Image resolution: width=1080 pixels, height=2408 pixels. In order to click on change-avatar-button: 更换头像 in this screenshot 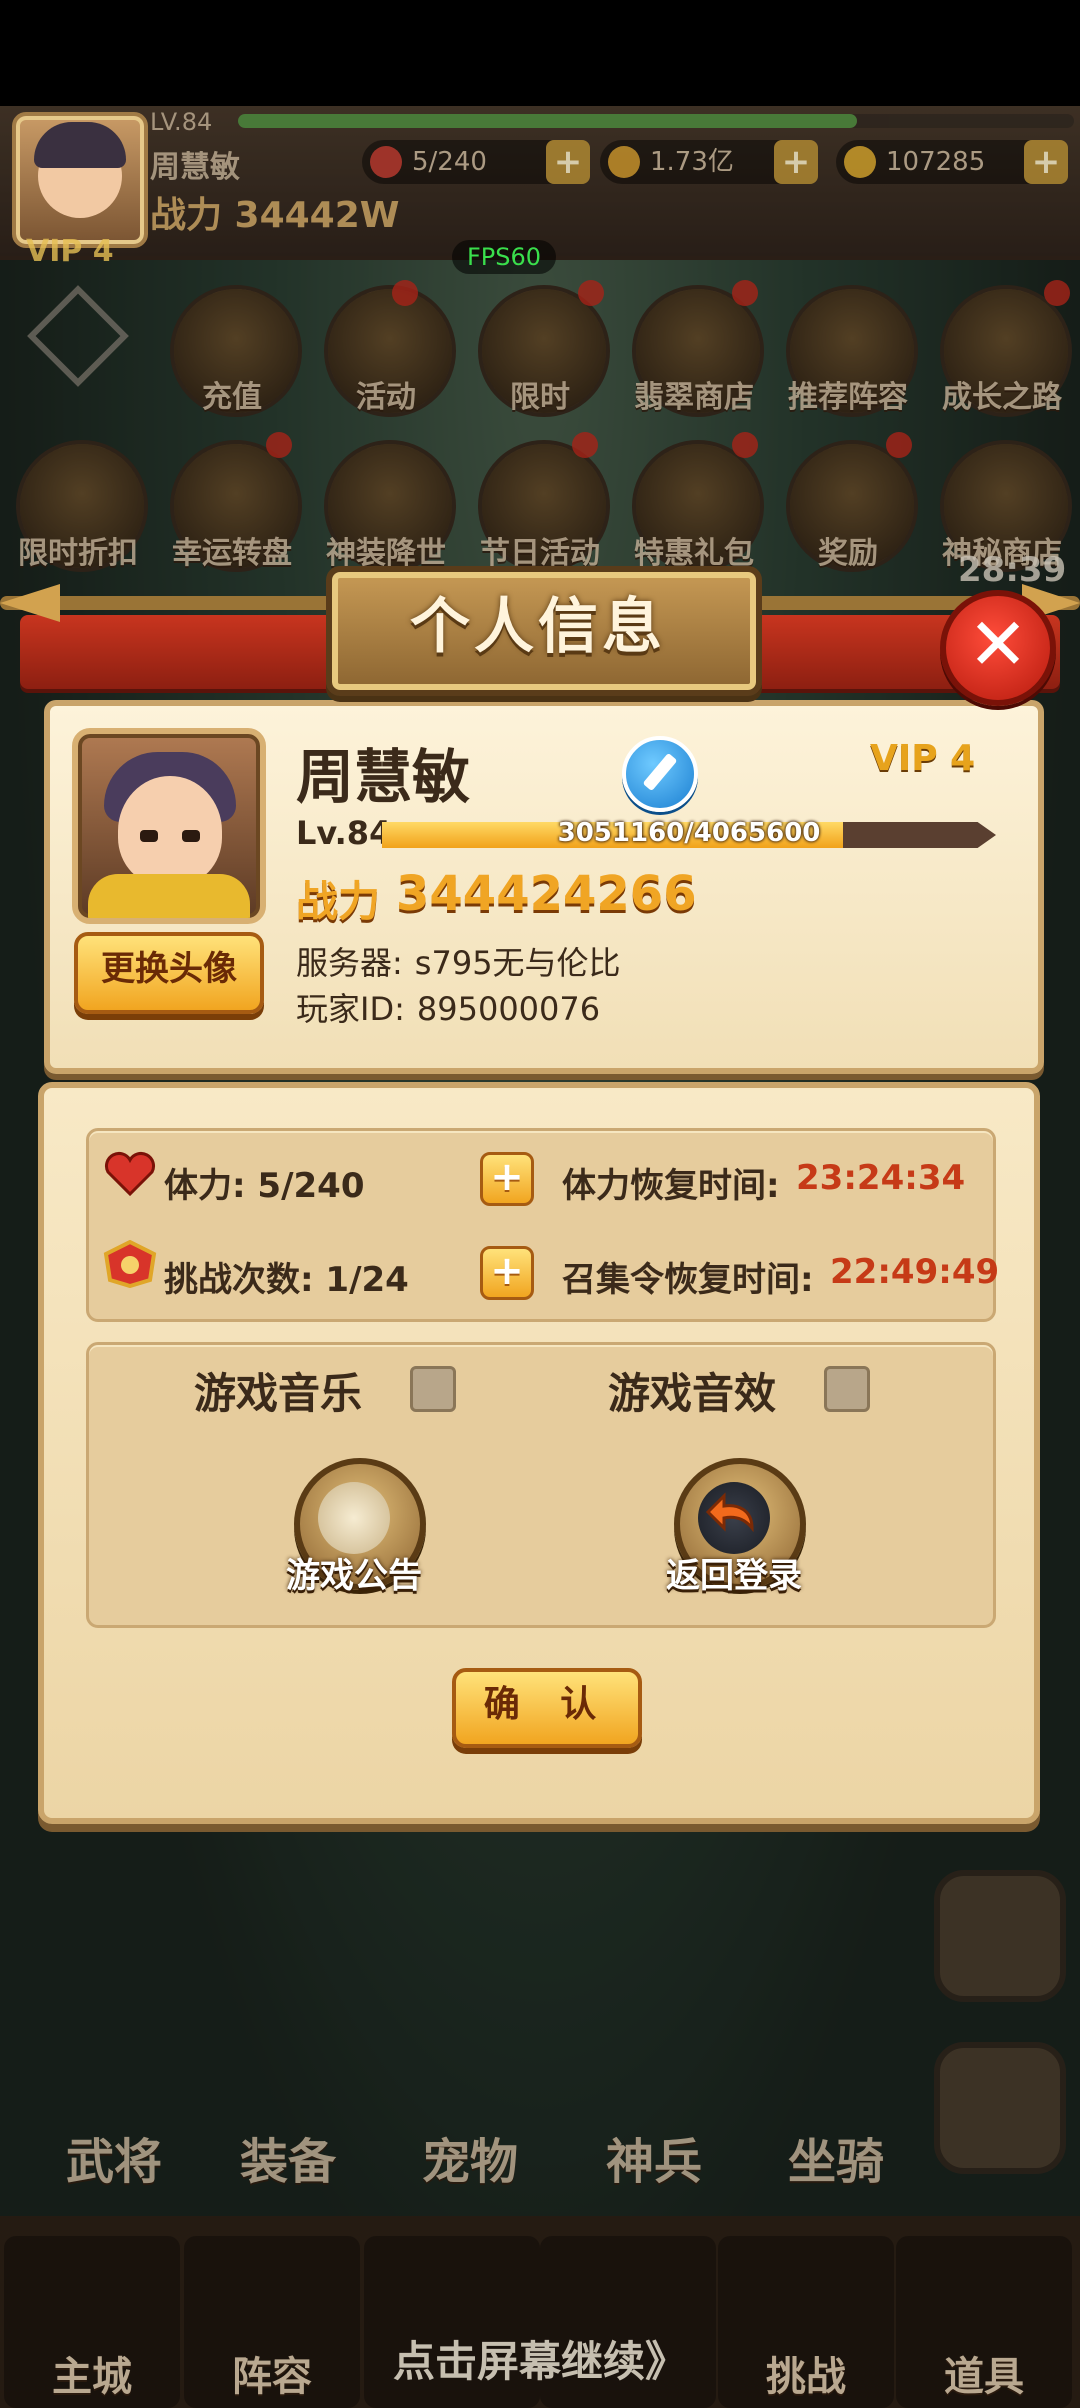, I will do `click(169, 973)`.